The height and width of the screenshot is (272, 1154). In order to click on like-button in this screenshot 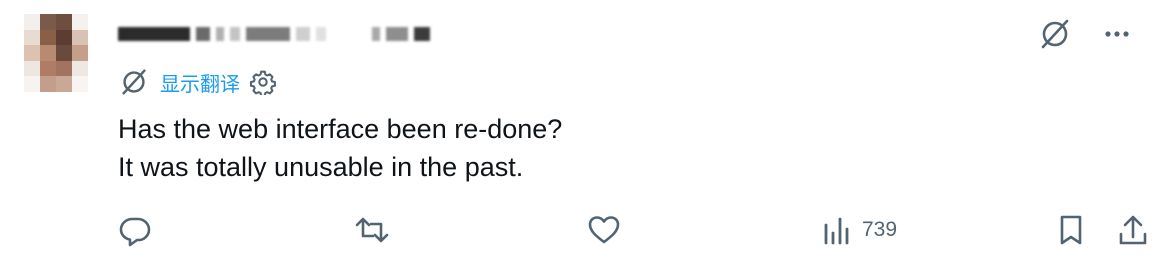, I will do `click(604, 230)`.